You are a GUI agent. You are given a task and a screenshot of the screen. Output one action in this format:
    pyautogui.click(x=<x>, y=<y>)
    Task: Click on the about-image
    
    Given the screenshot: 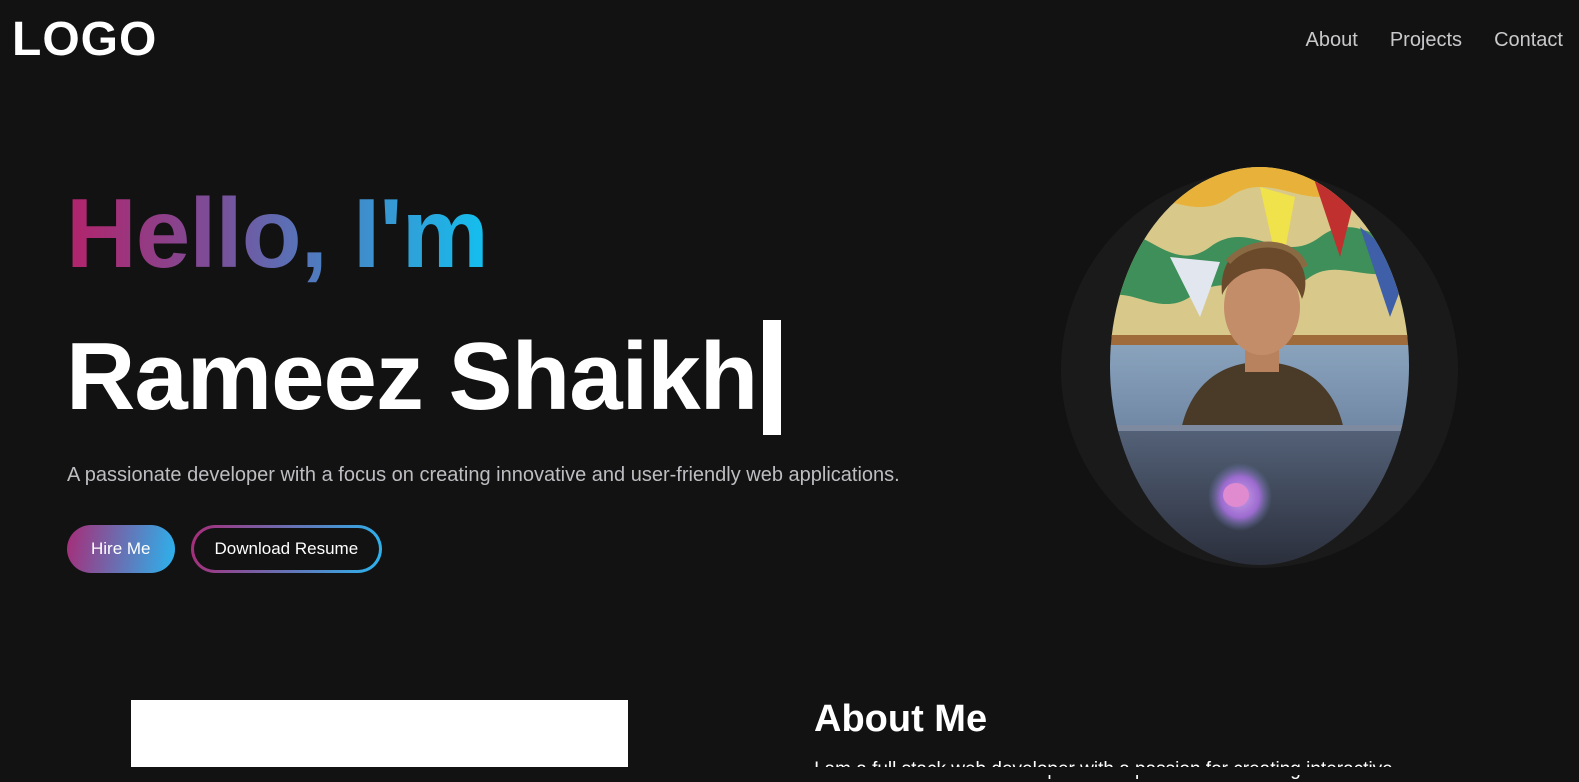 What is the action you would take?
    pyautogui.click(x=379, y=737)
    